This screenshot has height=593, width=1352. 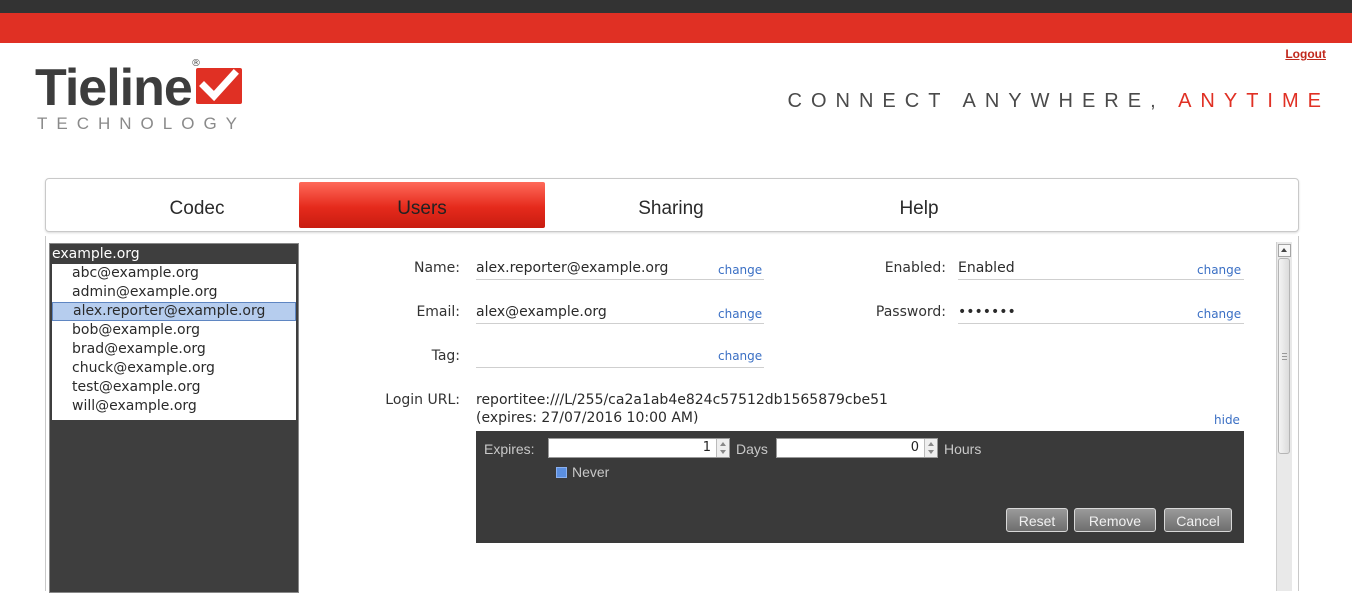 I want to click on scroll-thumb, so click(x=1284, y=356).